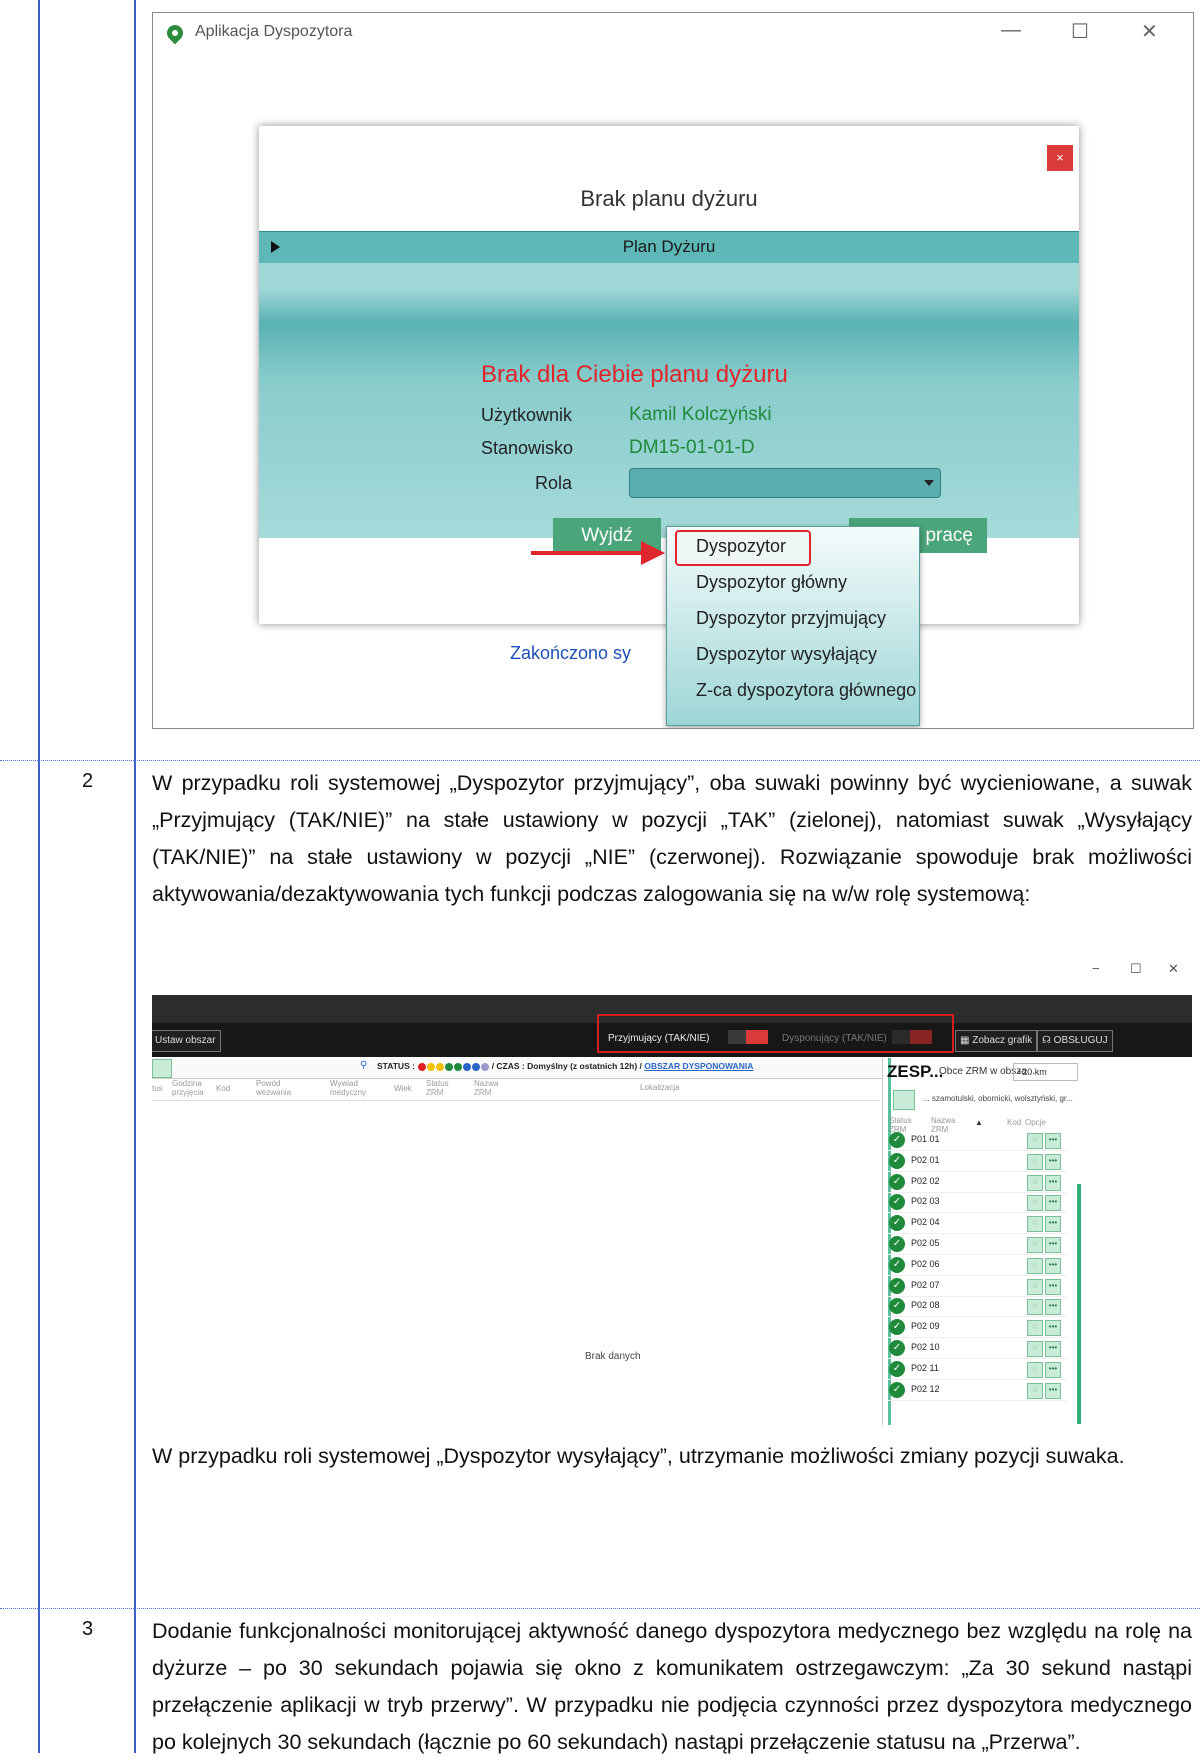  Describe the element at coordinates (157, 1088) in the screenshot. I see `column-header: tus` at that location.